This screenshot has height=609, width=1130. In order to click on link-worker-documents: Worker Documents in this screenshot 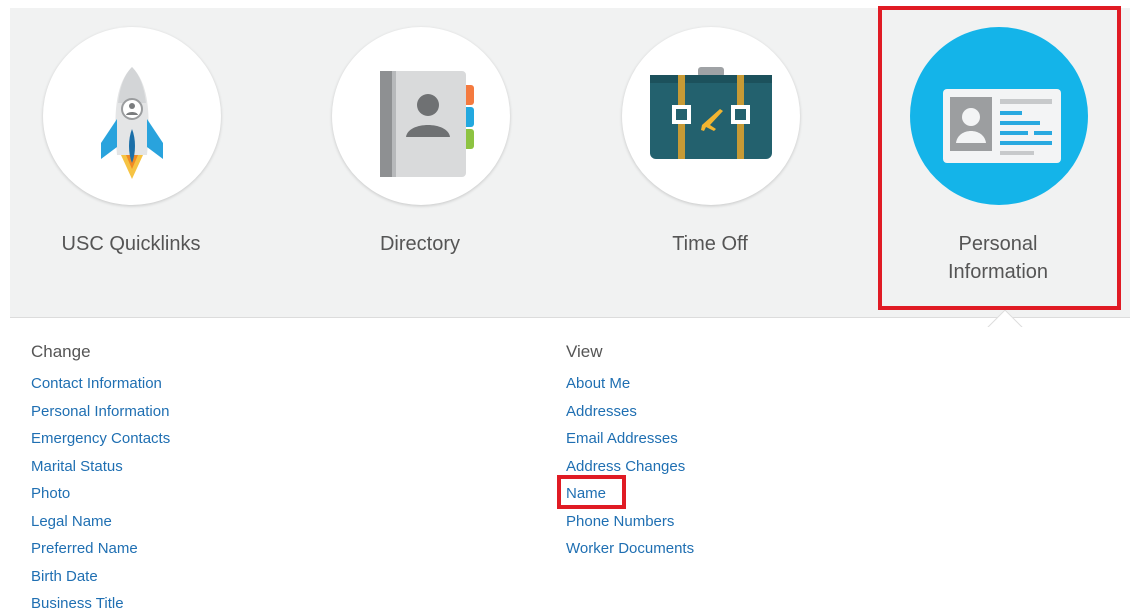, I will do `click(630, 548)`.